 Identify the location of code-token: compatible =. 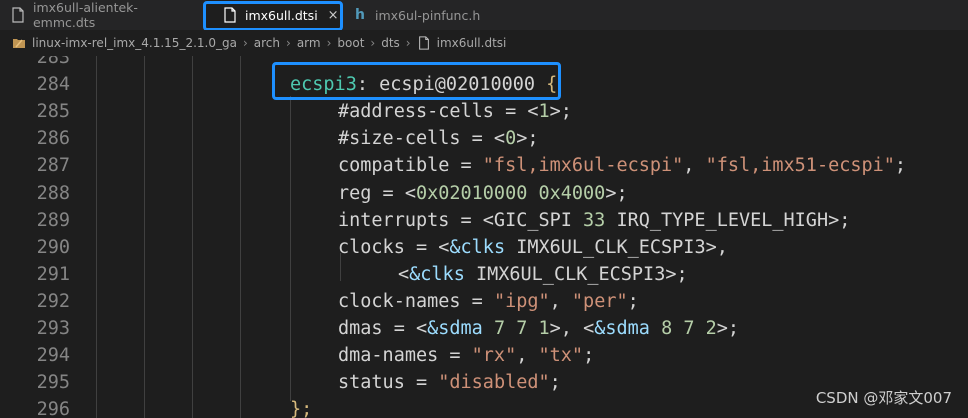
(410, 166).